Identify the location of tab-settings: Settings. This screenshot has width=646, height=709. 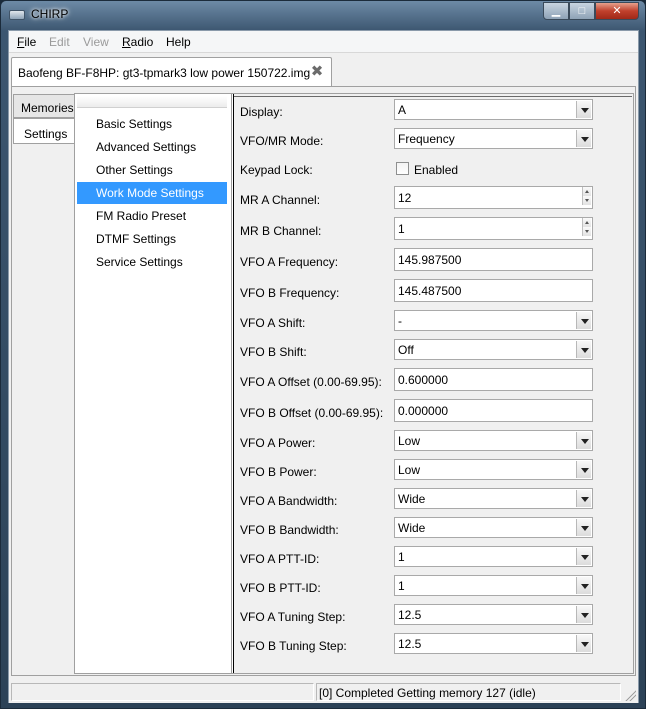
(44, 131).